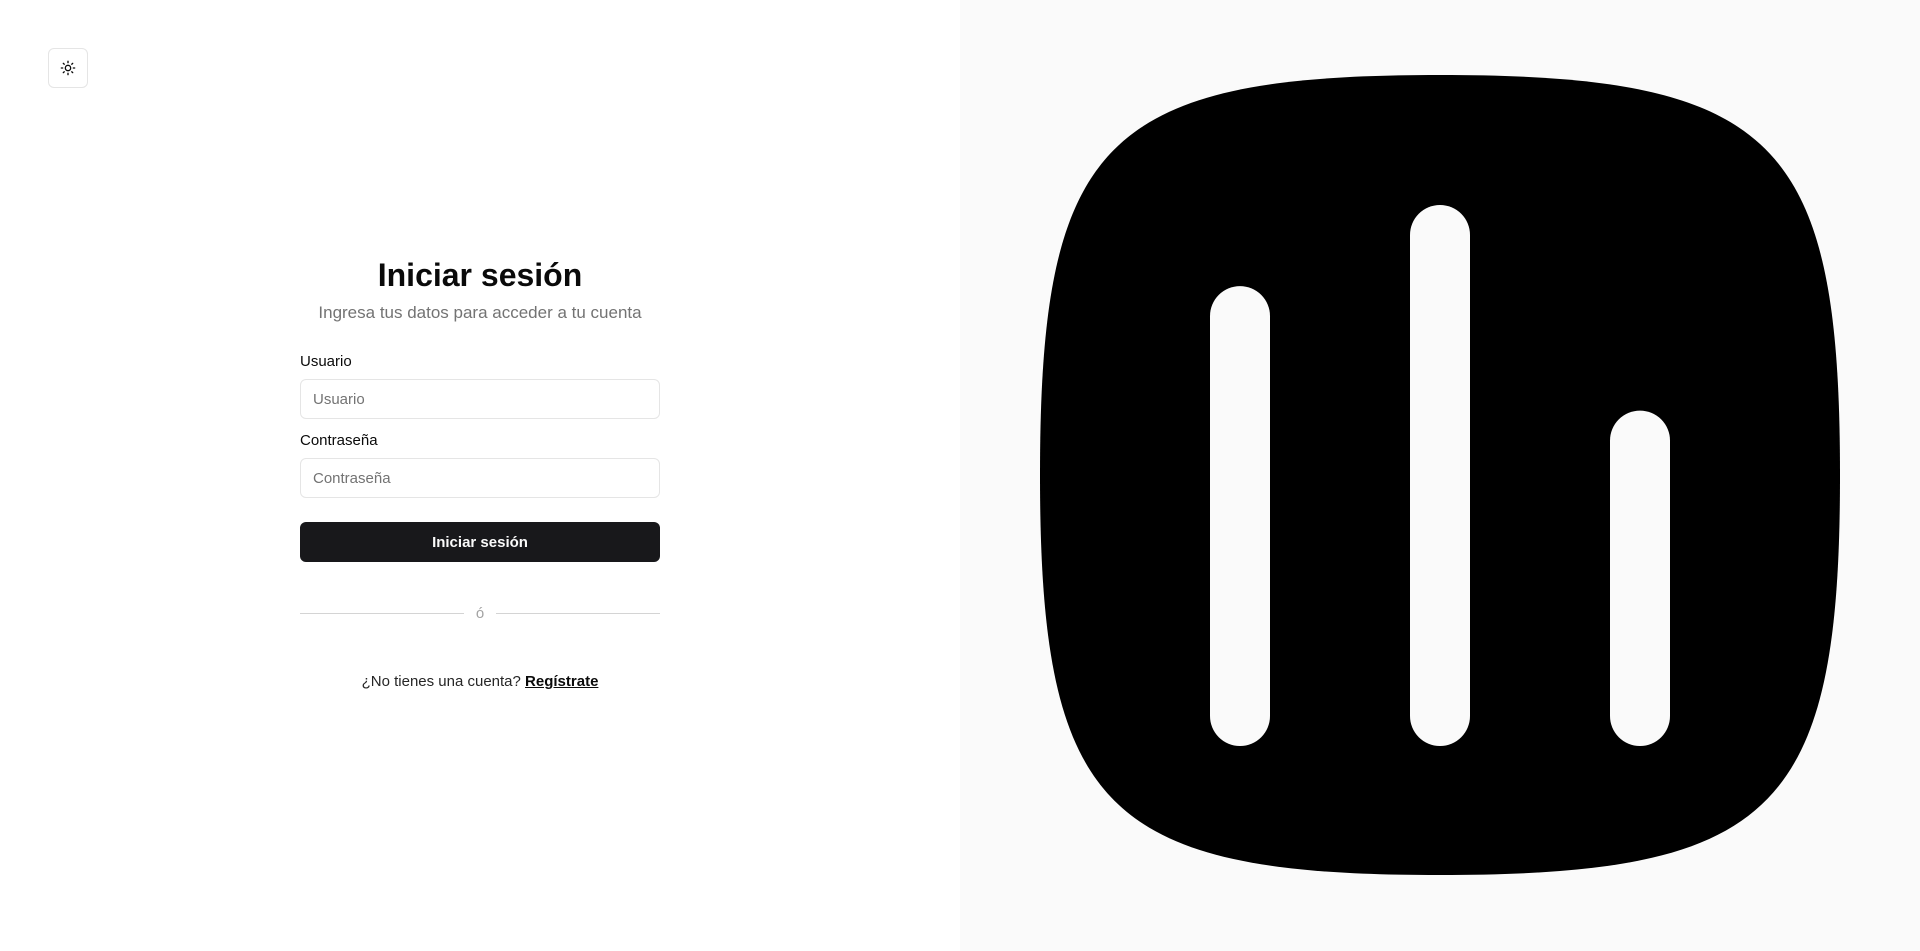  I want to click on password-input, so click(480, 478).